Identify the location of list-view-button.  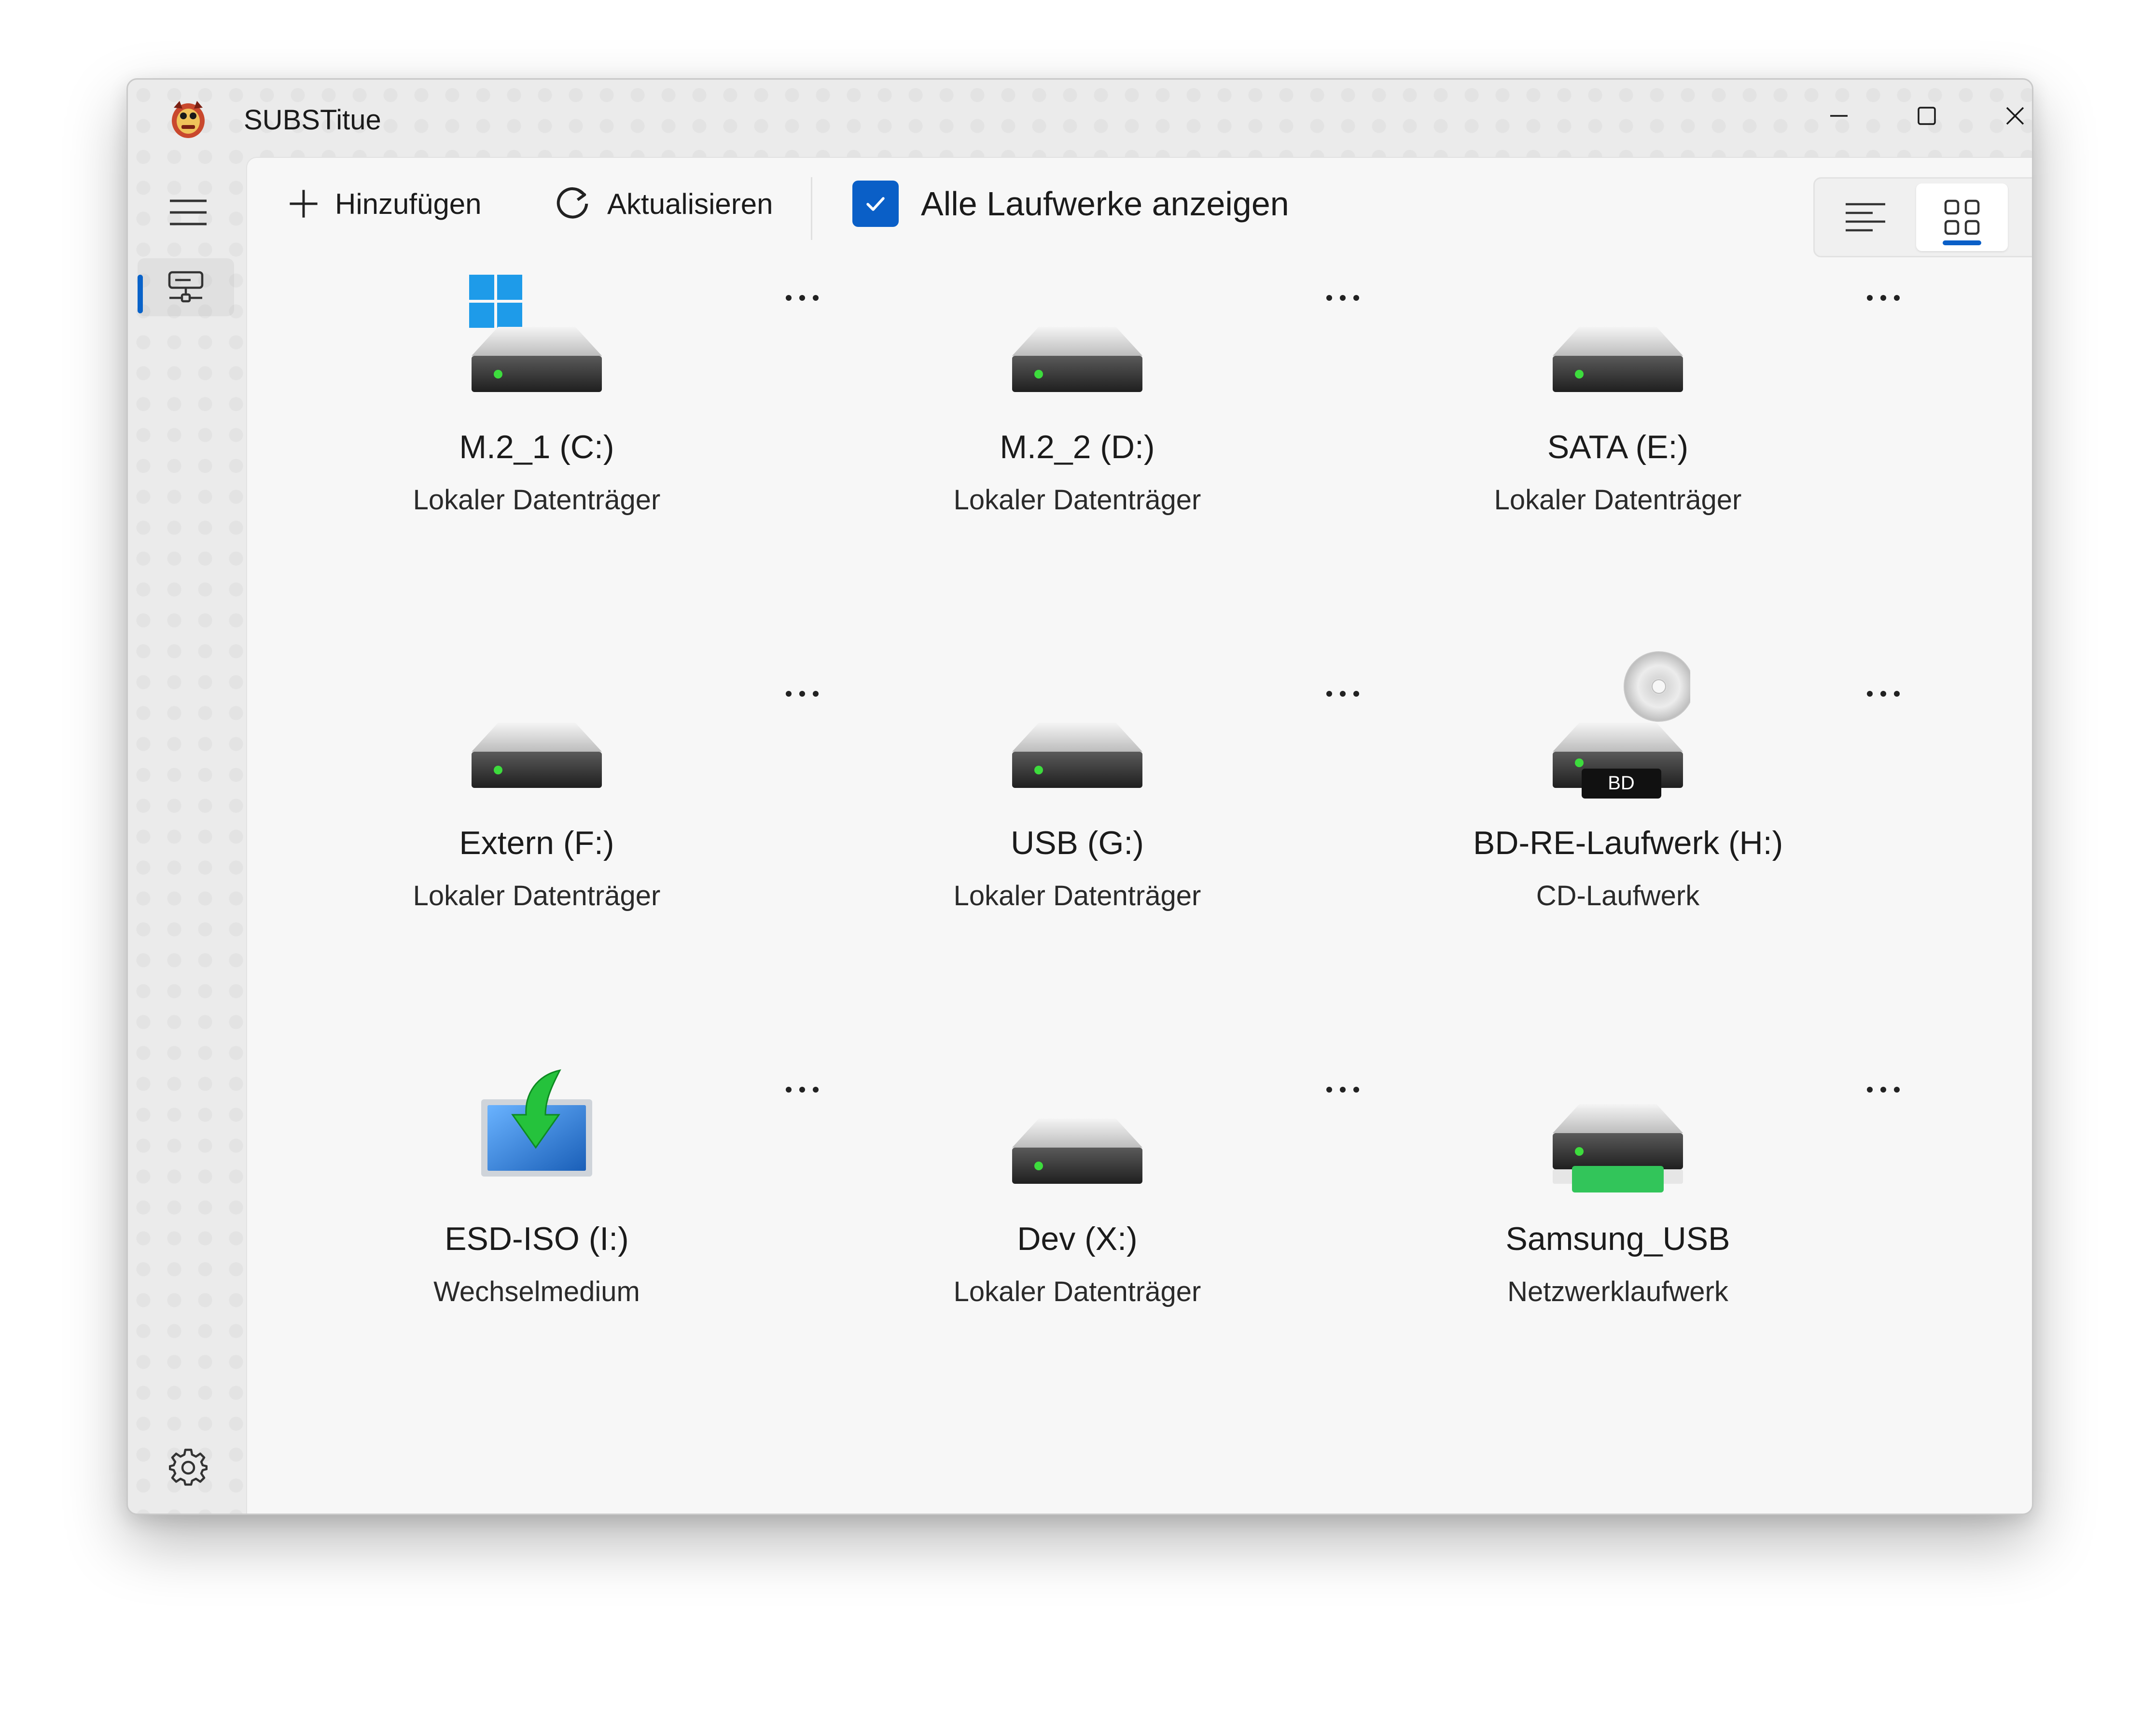
(1865, 217).